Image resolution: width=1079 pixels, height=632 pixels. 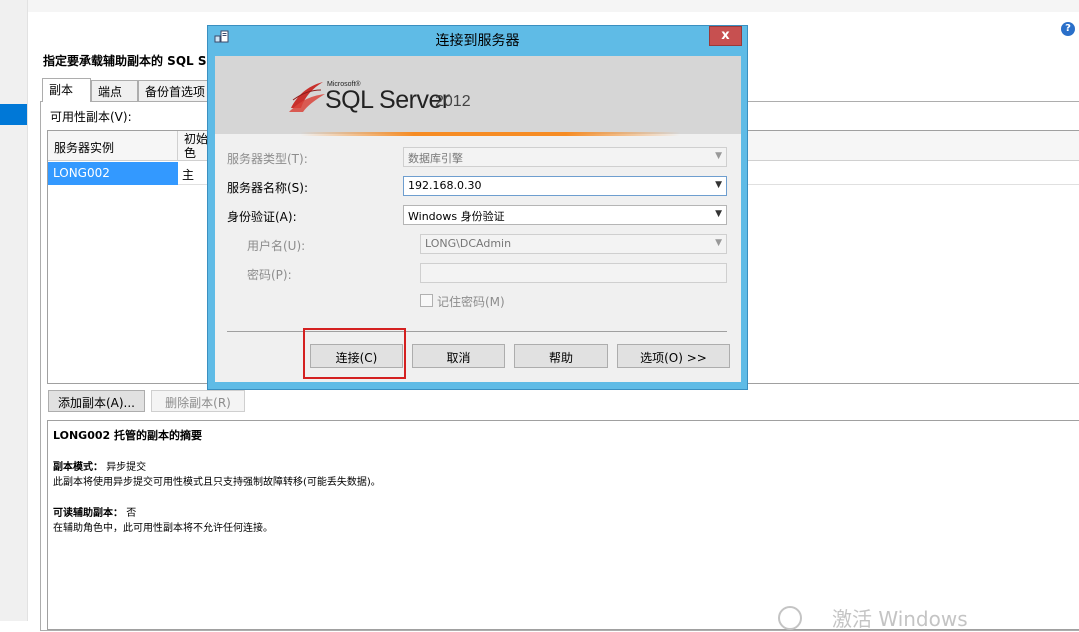 I want to click on sql-server-logo-icon, so click(x=307, y=97).